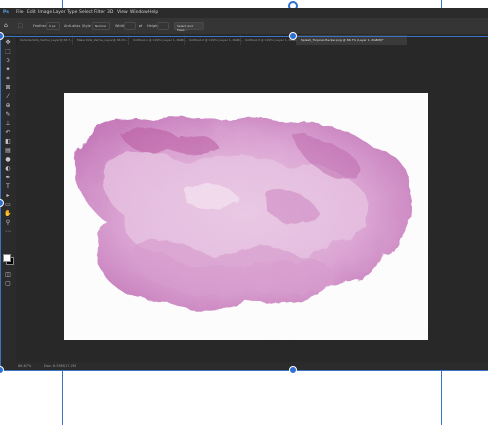 This screenshot has width=488, height=425. What do you see at coordinates (8, 168) in the screenshot?
I see `dodge-tool-icon: ◐` at bounding box center [8, 168].